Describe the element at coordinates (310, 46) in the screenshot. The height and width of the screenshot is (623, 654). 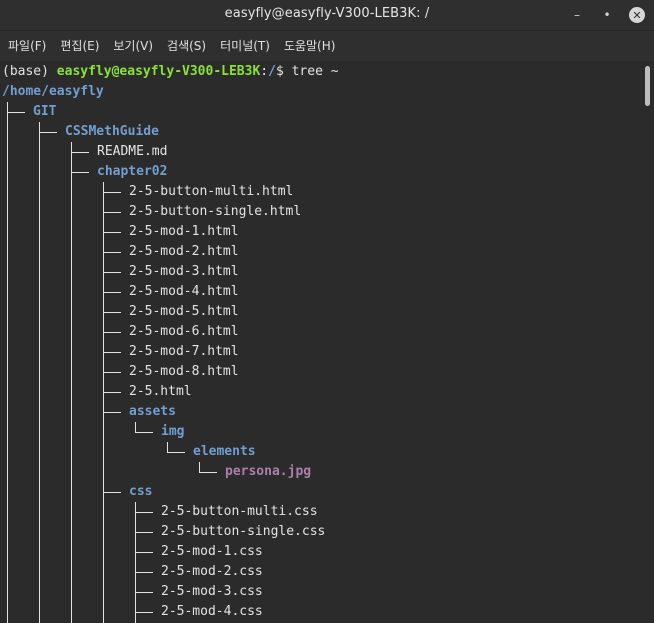
I see `menu-help: 도움말(H)` at that location.